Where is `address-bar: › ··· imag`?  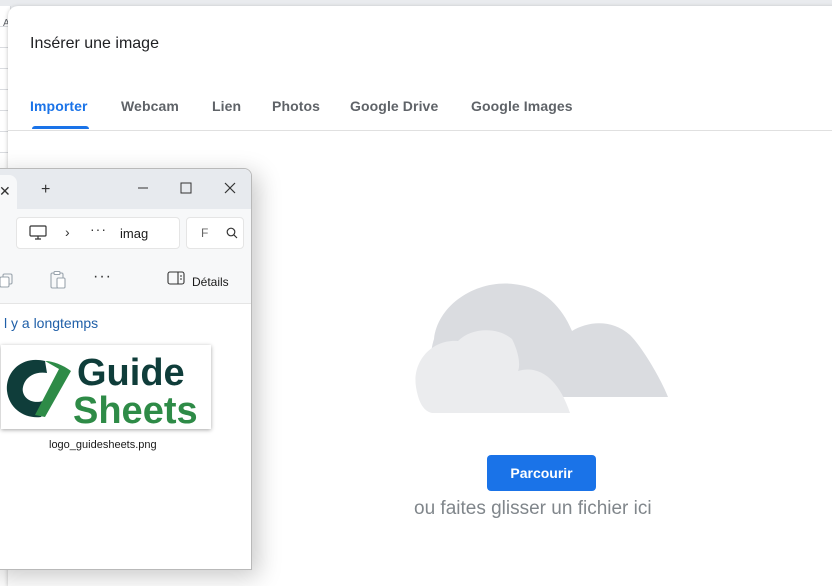 address-bar: › ··· imag is located at coordinates (98, 233).